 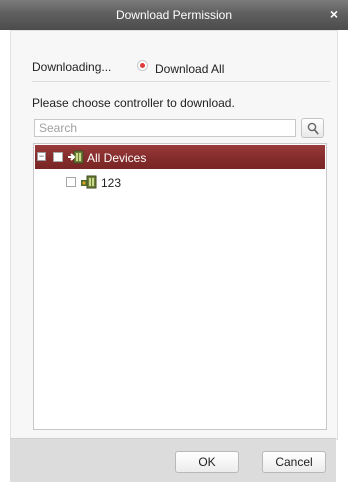 I want to click on search-button, so click(x=312, y=128).